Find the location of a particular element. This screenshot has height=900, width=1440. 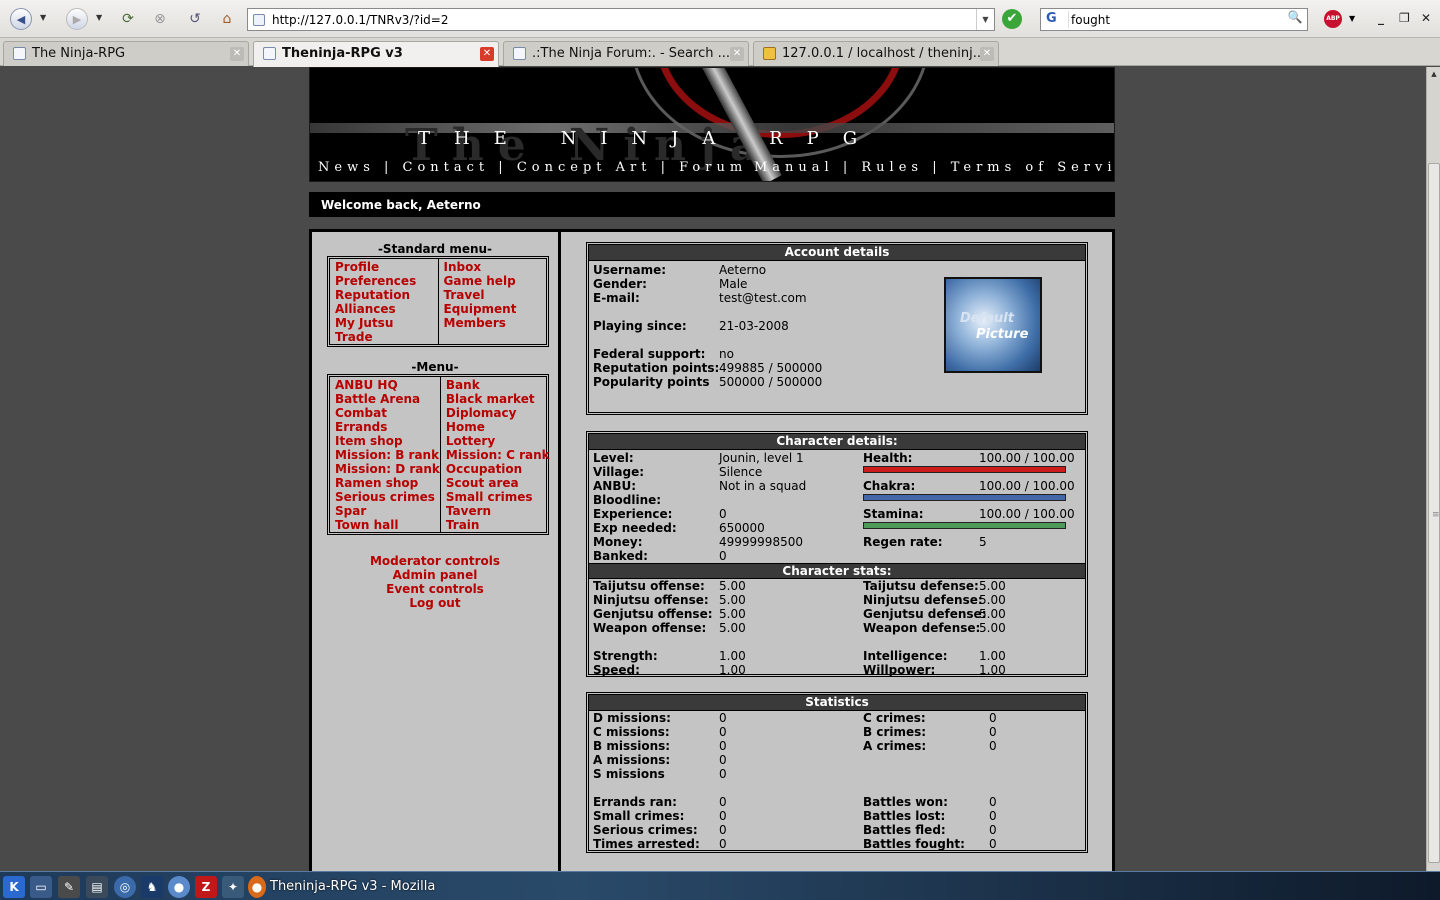

nav-contact: Contact is located at coordinates (446, 167).